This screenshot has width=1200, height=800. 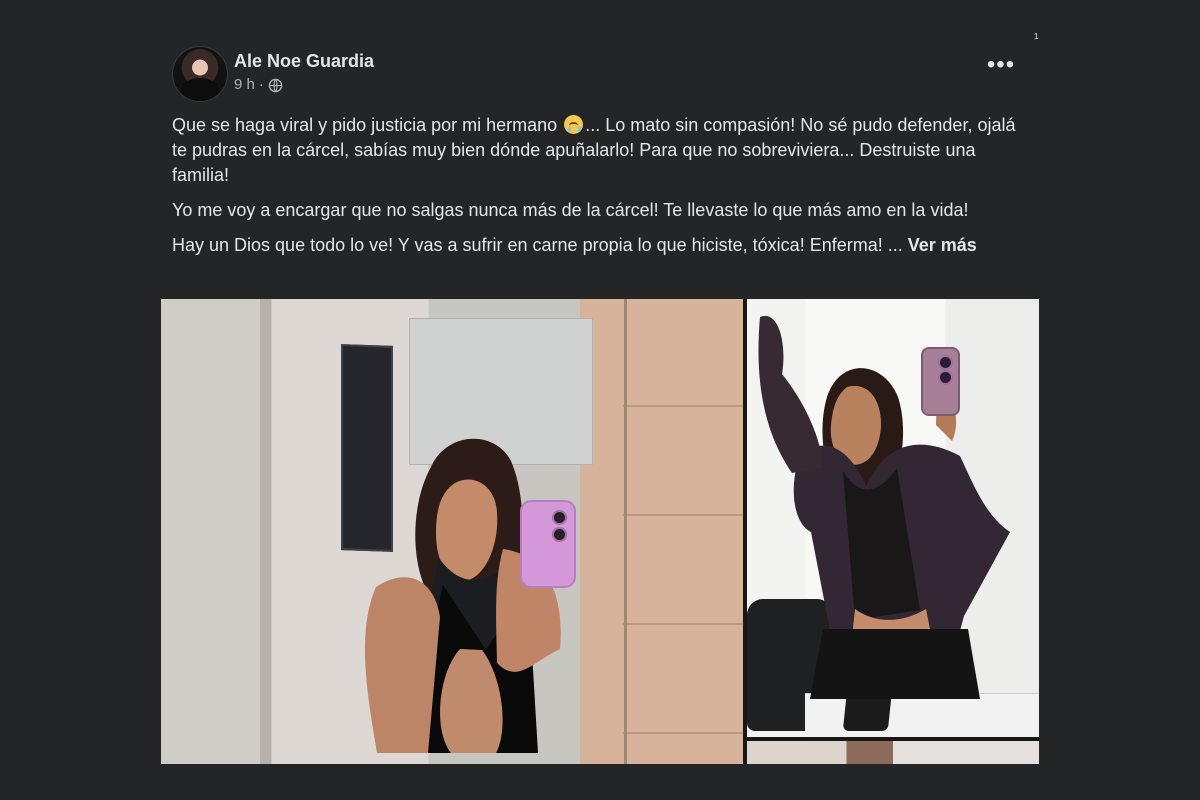 What do you see at coordinates (893, 752) in the screenshot?
I see `bottom-photo-preview` at bounding box center [893, 752].